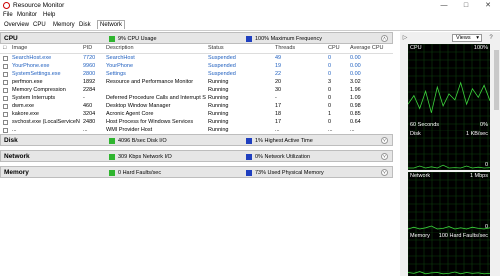 This screenshot has height=276, width=500. Describe the element at coordinates (355, 106) in the screenshot. I see `cell-avg: 0.98` at that location.